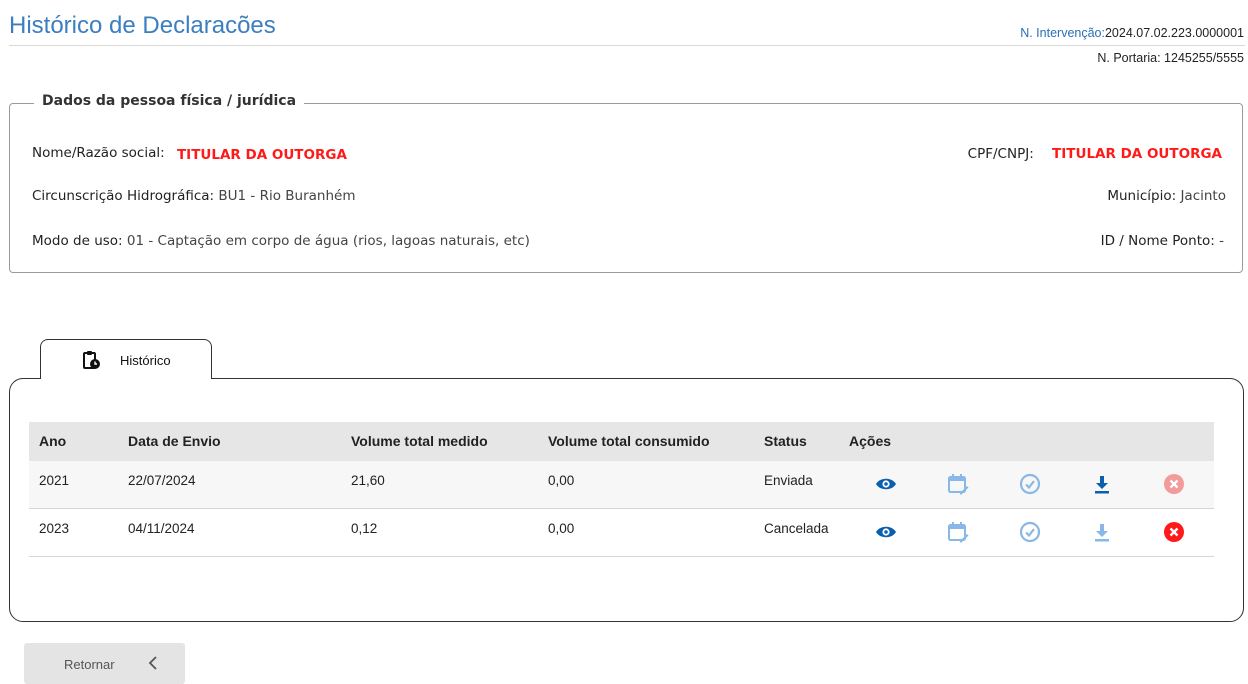 The height and width of the screenshot is (684, 1248). What do you see at coordinates (142, 25) in the screenshot?
I see `page-title: Histórico de Declaracões` at bounding box center [142, 25].